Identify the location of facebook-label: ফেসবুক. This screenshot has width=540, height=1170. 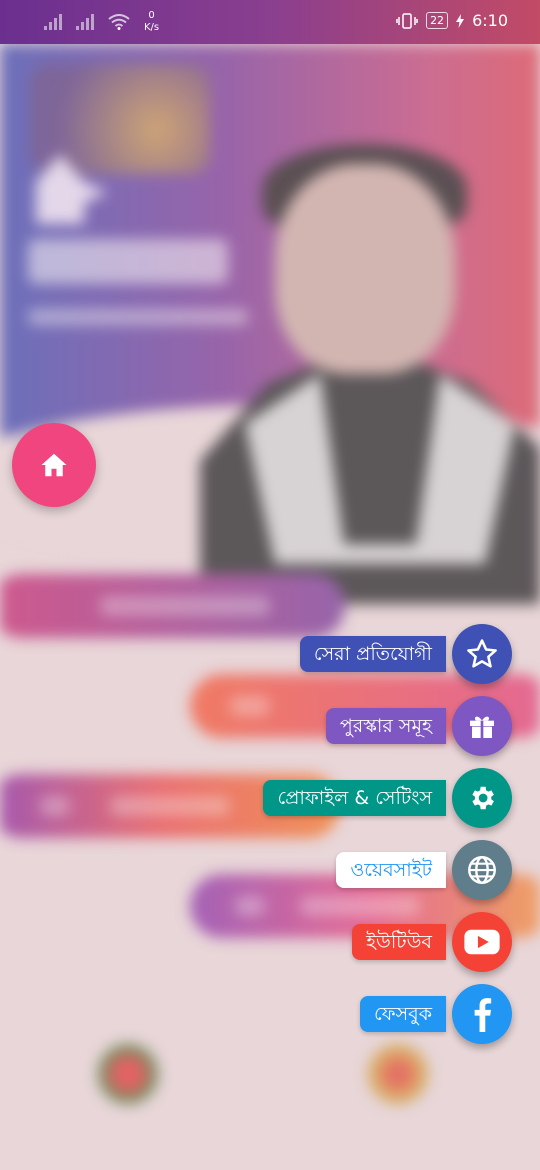
(402, 1014).